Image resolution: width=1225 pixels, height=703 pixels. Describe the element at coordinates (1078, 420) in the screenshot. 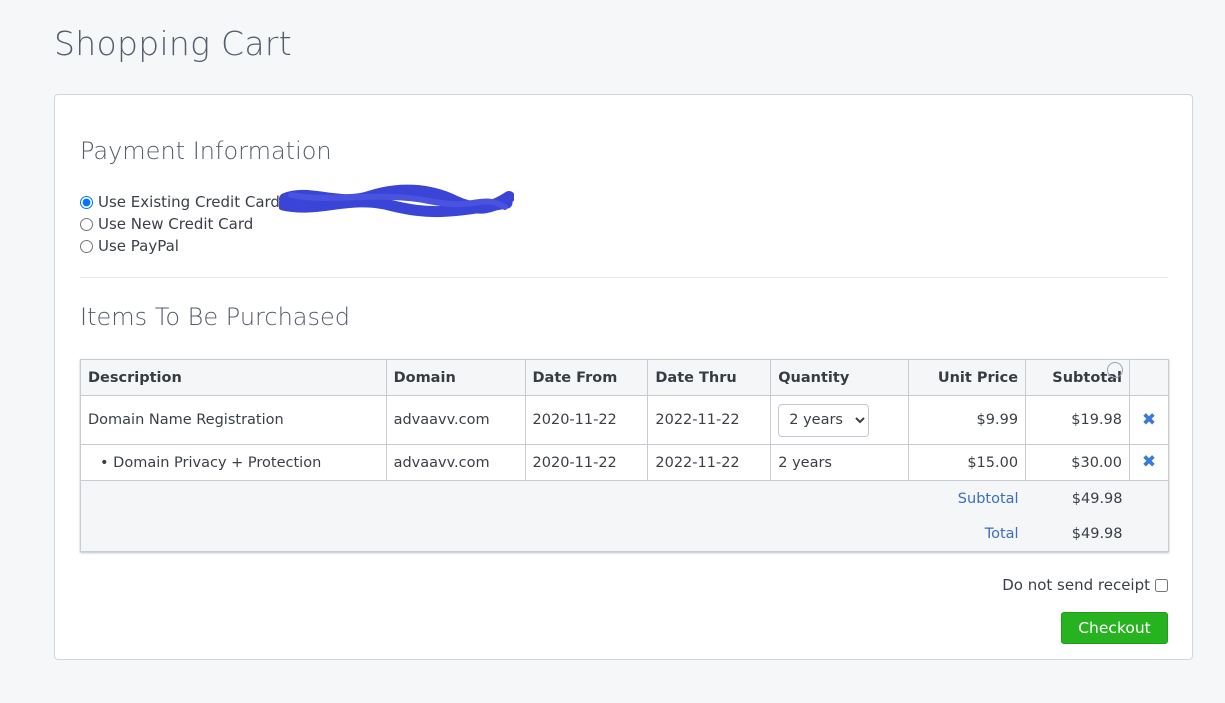

I see `row-subtotal: $19.98` at that location.